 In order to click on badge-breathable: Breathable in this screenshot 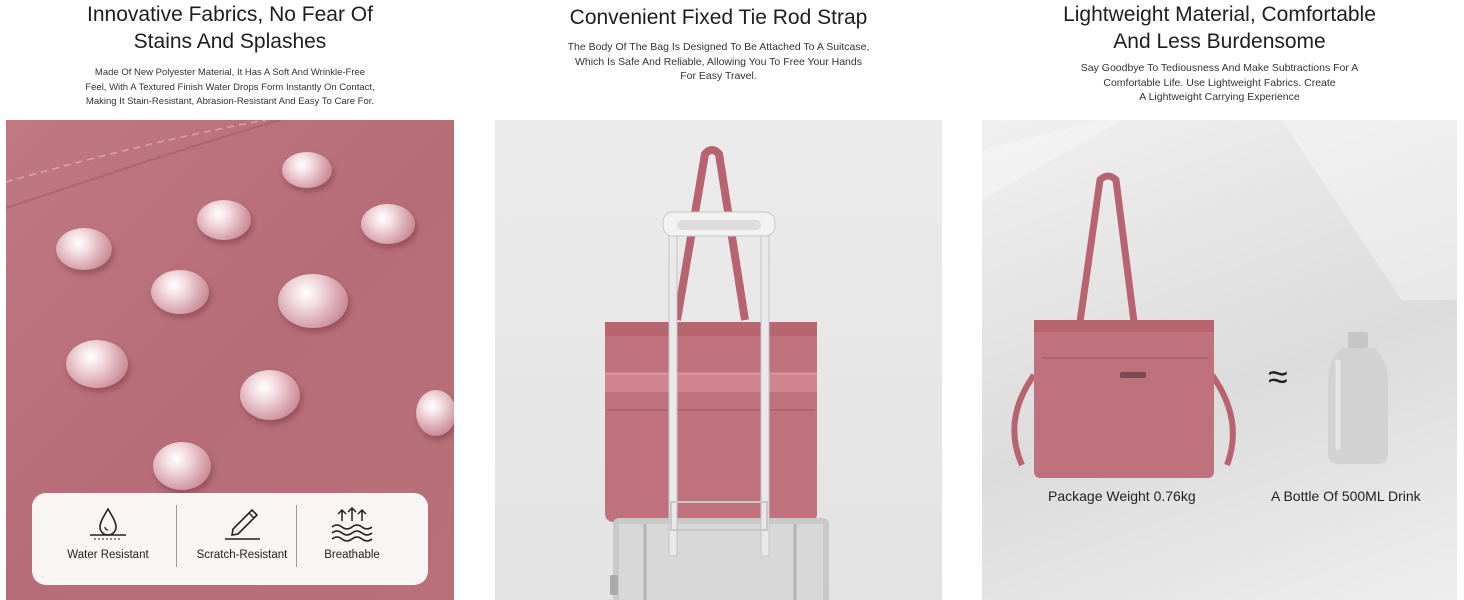, I will do `click(352, 539)`.